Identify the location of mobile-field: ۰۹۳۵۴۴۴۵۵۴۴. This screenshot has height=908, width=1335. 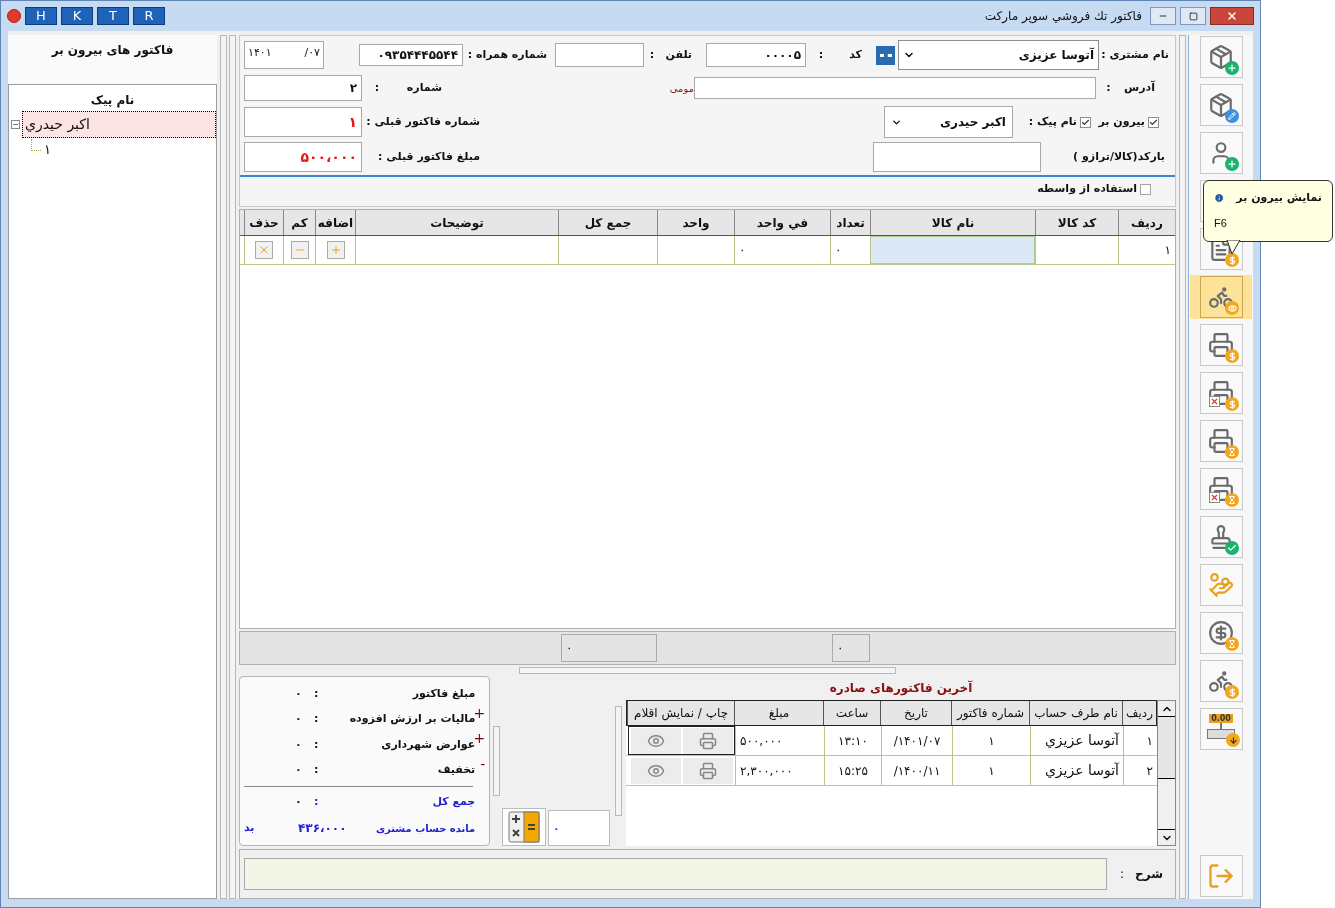
(411, 55).